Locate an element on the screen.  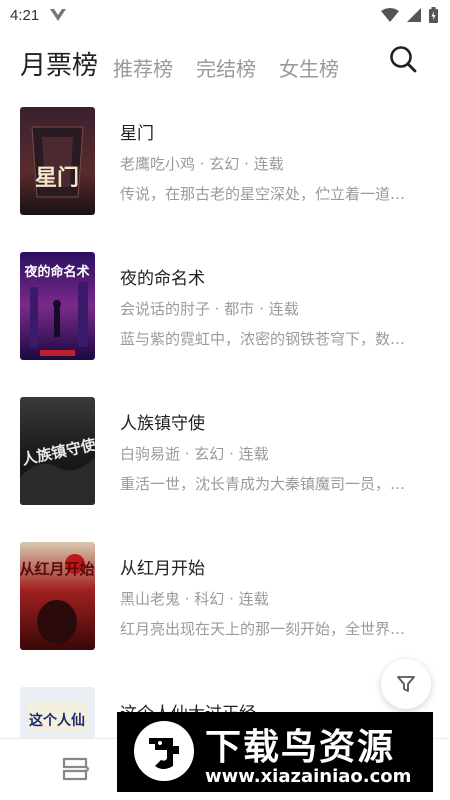
cover-text: 星门 is located at coordinates (57, 178).